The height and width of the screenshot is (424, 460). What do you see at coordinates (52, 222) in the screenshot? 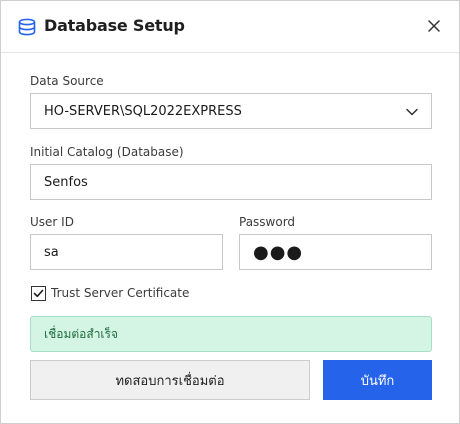
I see `user-id-label: User ID` at bounding box center [52, 222].